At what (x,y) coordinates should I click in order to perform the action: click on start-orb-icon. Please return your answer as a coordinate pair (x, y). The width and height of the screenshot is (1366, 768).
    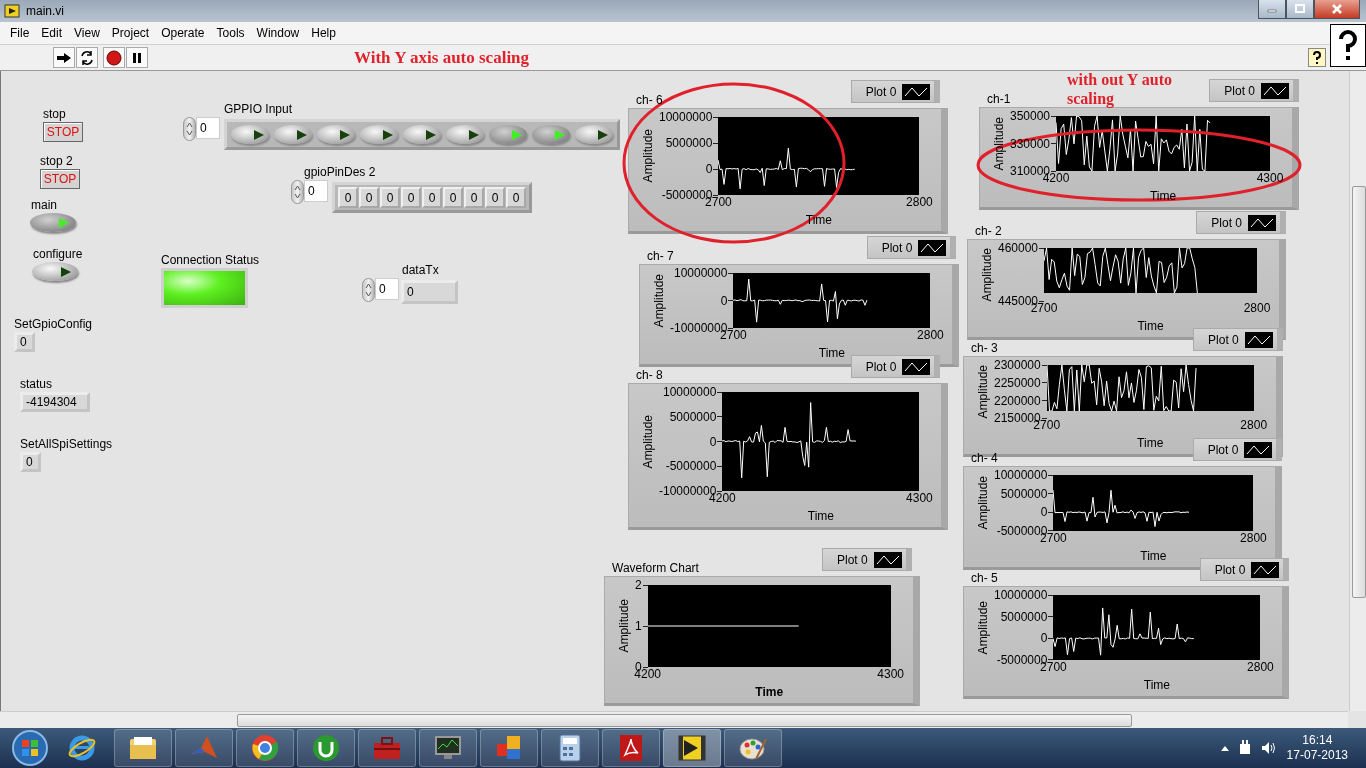
    Looking at the image, I should click on (30, 748).